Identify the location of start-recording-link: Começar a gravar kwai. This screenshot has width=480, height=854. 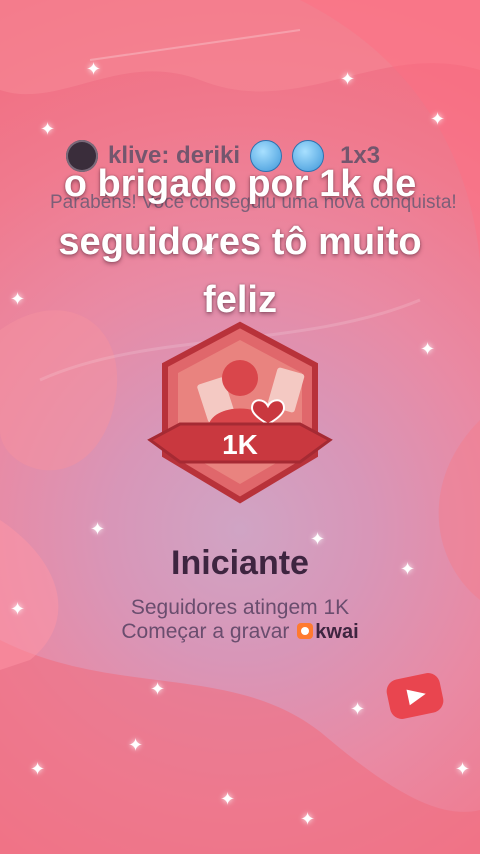
(240, 632).